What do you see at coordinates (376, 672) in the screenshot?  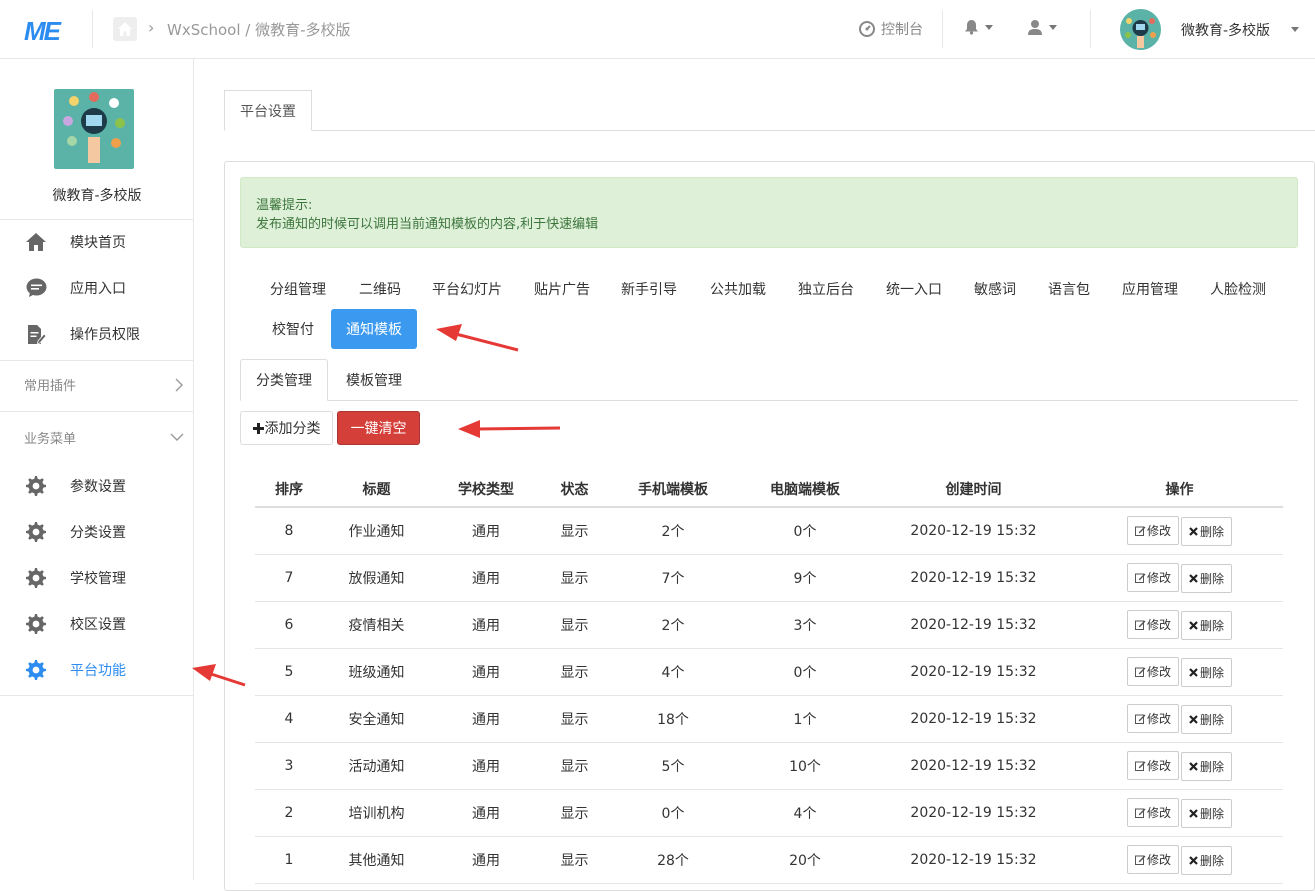 I see `table-cell: 班级通知` at bounding box center [376, 672].